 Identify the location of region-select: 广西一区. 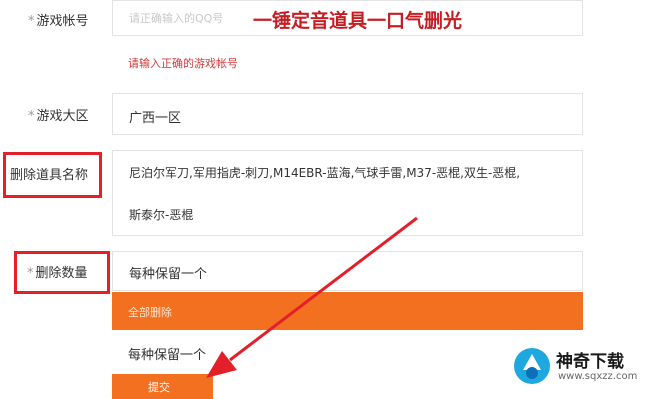
(347, 114).